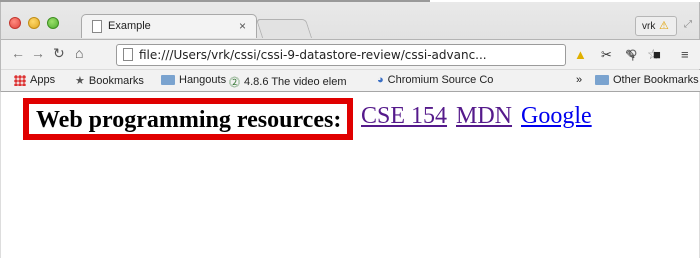 The width and height of the screenshot is (700, 258). What do you see at coordinates (380, 80) in the screenshot?
I see `chromium-icon: ◕` at bounding box center [380, 80].